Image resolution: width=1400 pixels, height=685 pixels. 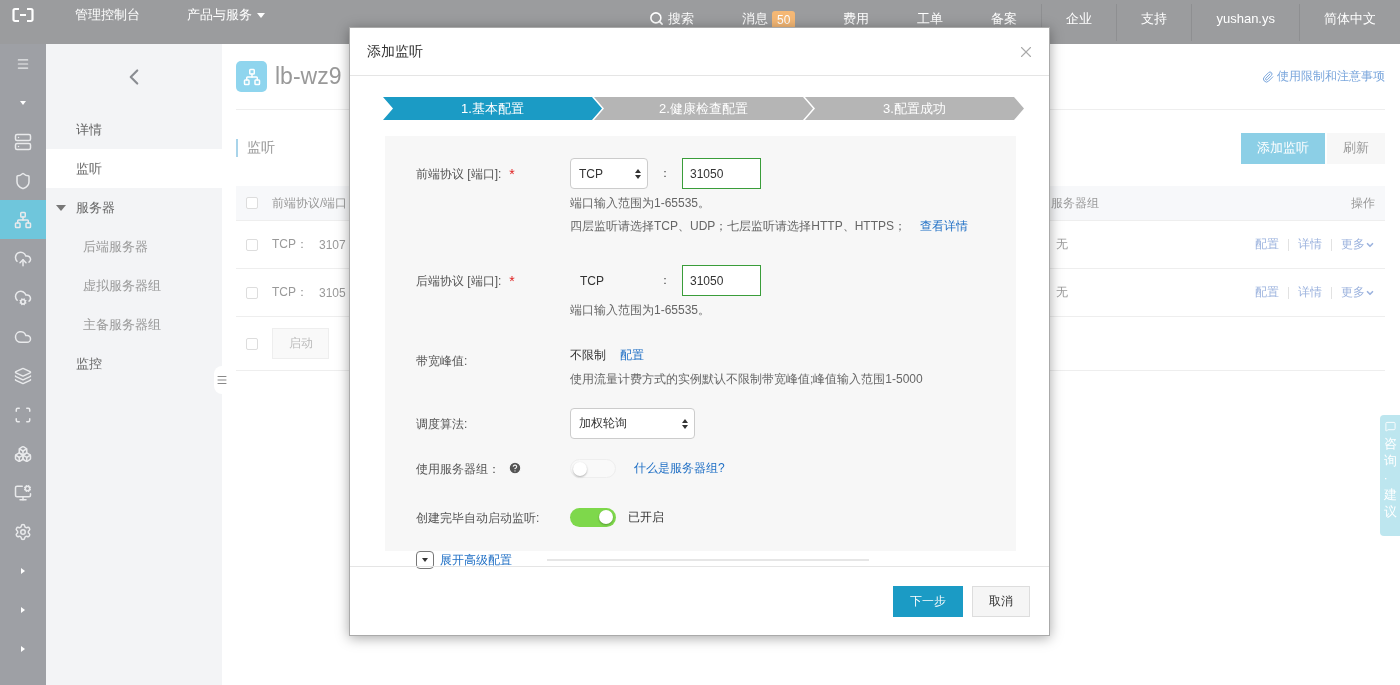 What do you see at coordinates (930, 18) in the screenshot?
I see `nav-link: 工单` at bounding box center [930, 18].